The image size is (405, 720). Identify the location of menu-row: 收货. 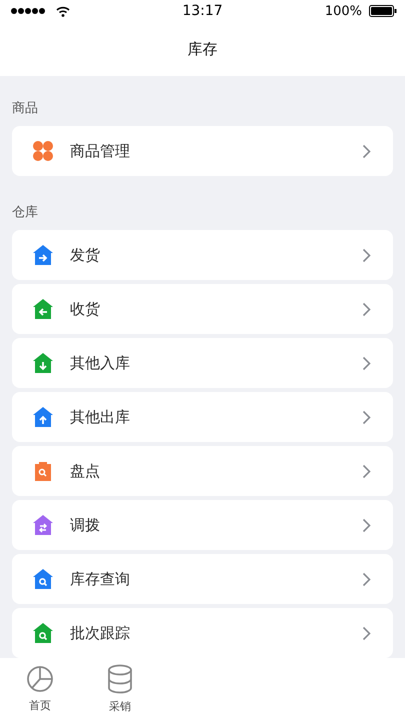
(202, 309).